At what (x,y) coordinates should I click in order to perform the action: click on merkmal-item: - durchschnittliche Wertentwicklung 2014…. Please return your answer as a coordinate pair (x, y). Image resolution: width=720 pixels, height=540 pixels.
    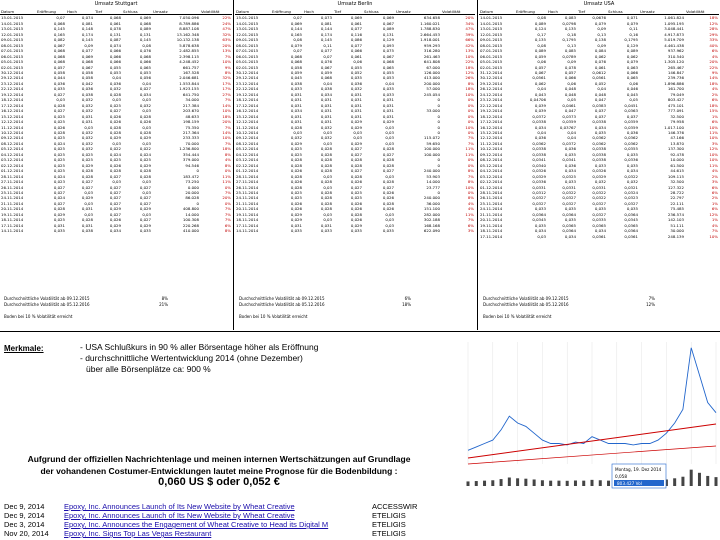
    Looking at the image, I should click on (191, 358).